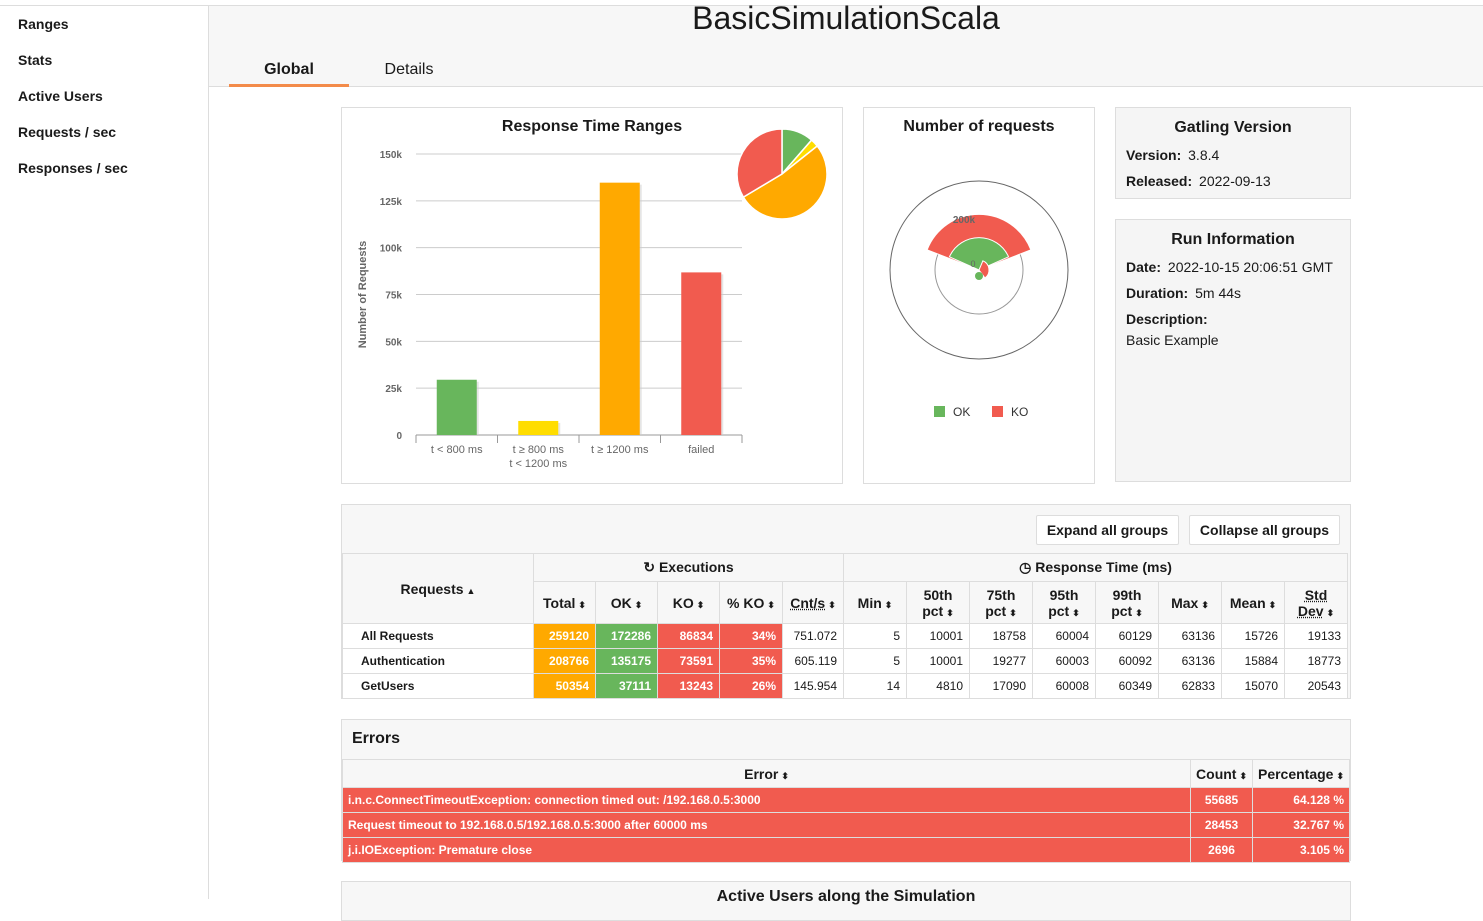  What do you see at coordinates (399, 436) in the screenshot?
I see `y-tick-label: 0` at bounding box center [399, 436].